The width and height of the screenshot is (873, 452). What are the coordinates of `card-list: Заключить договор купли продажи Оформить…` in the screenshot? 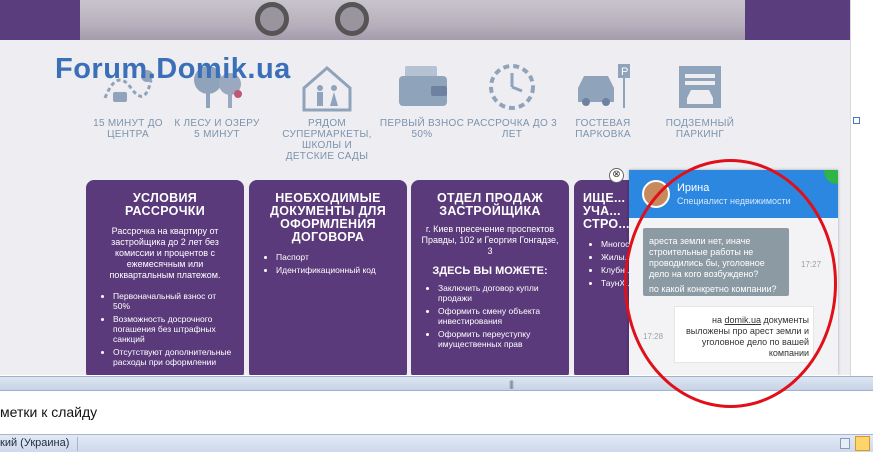 It's located at (490, 316).